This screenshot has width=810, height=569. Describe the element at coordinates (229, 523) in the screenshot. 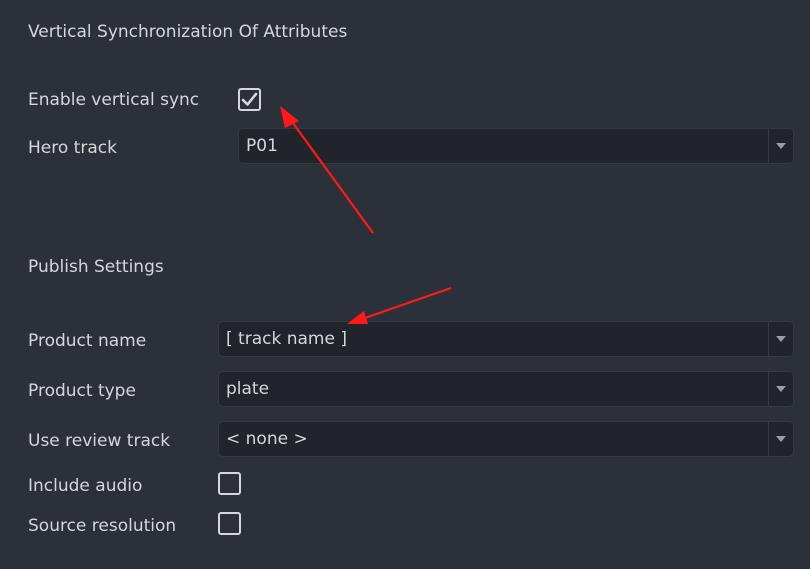

I see `source-resolution-checkbox` at that location.